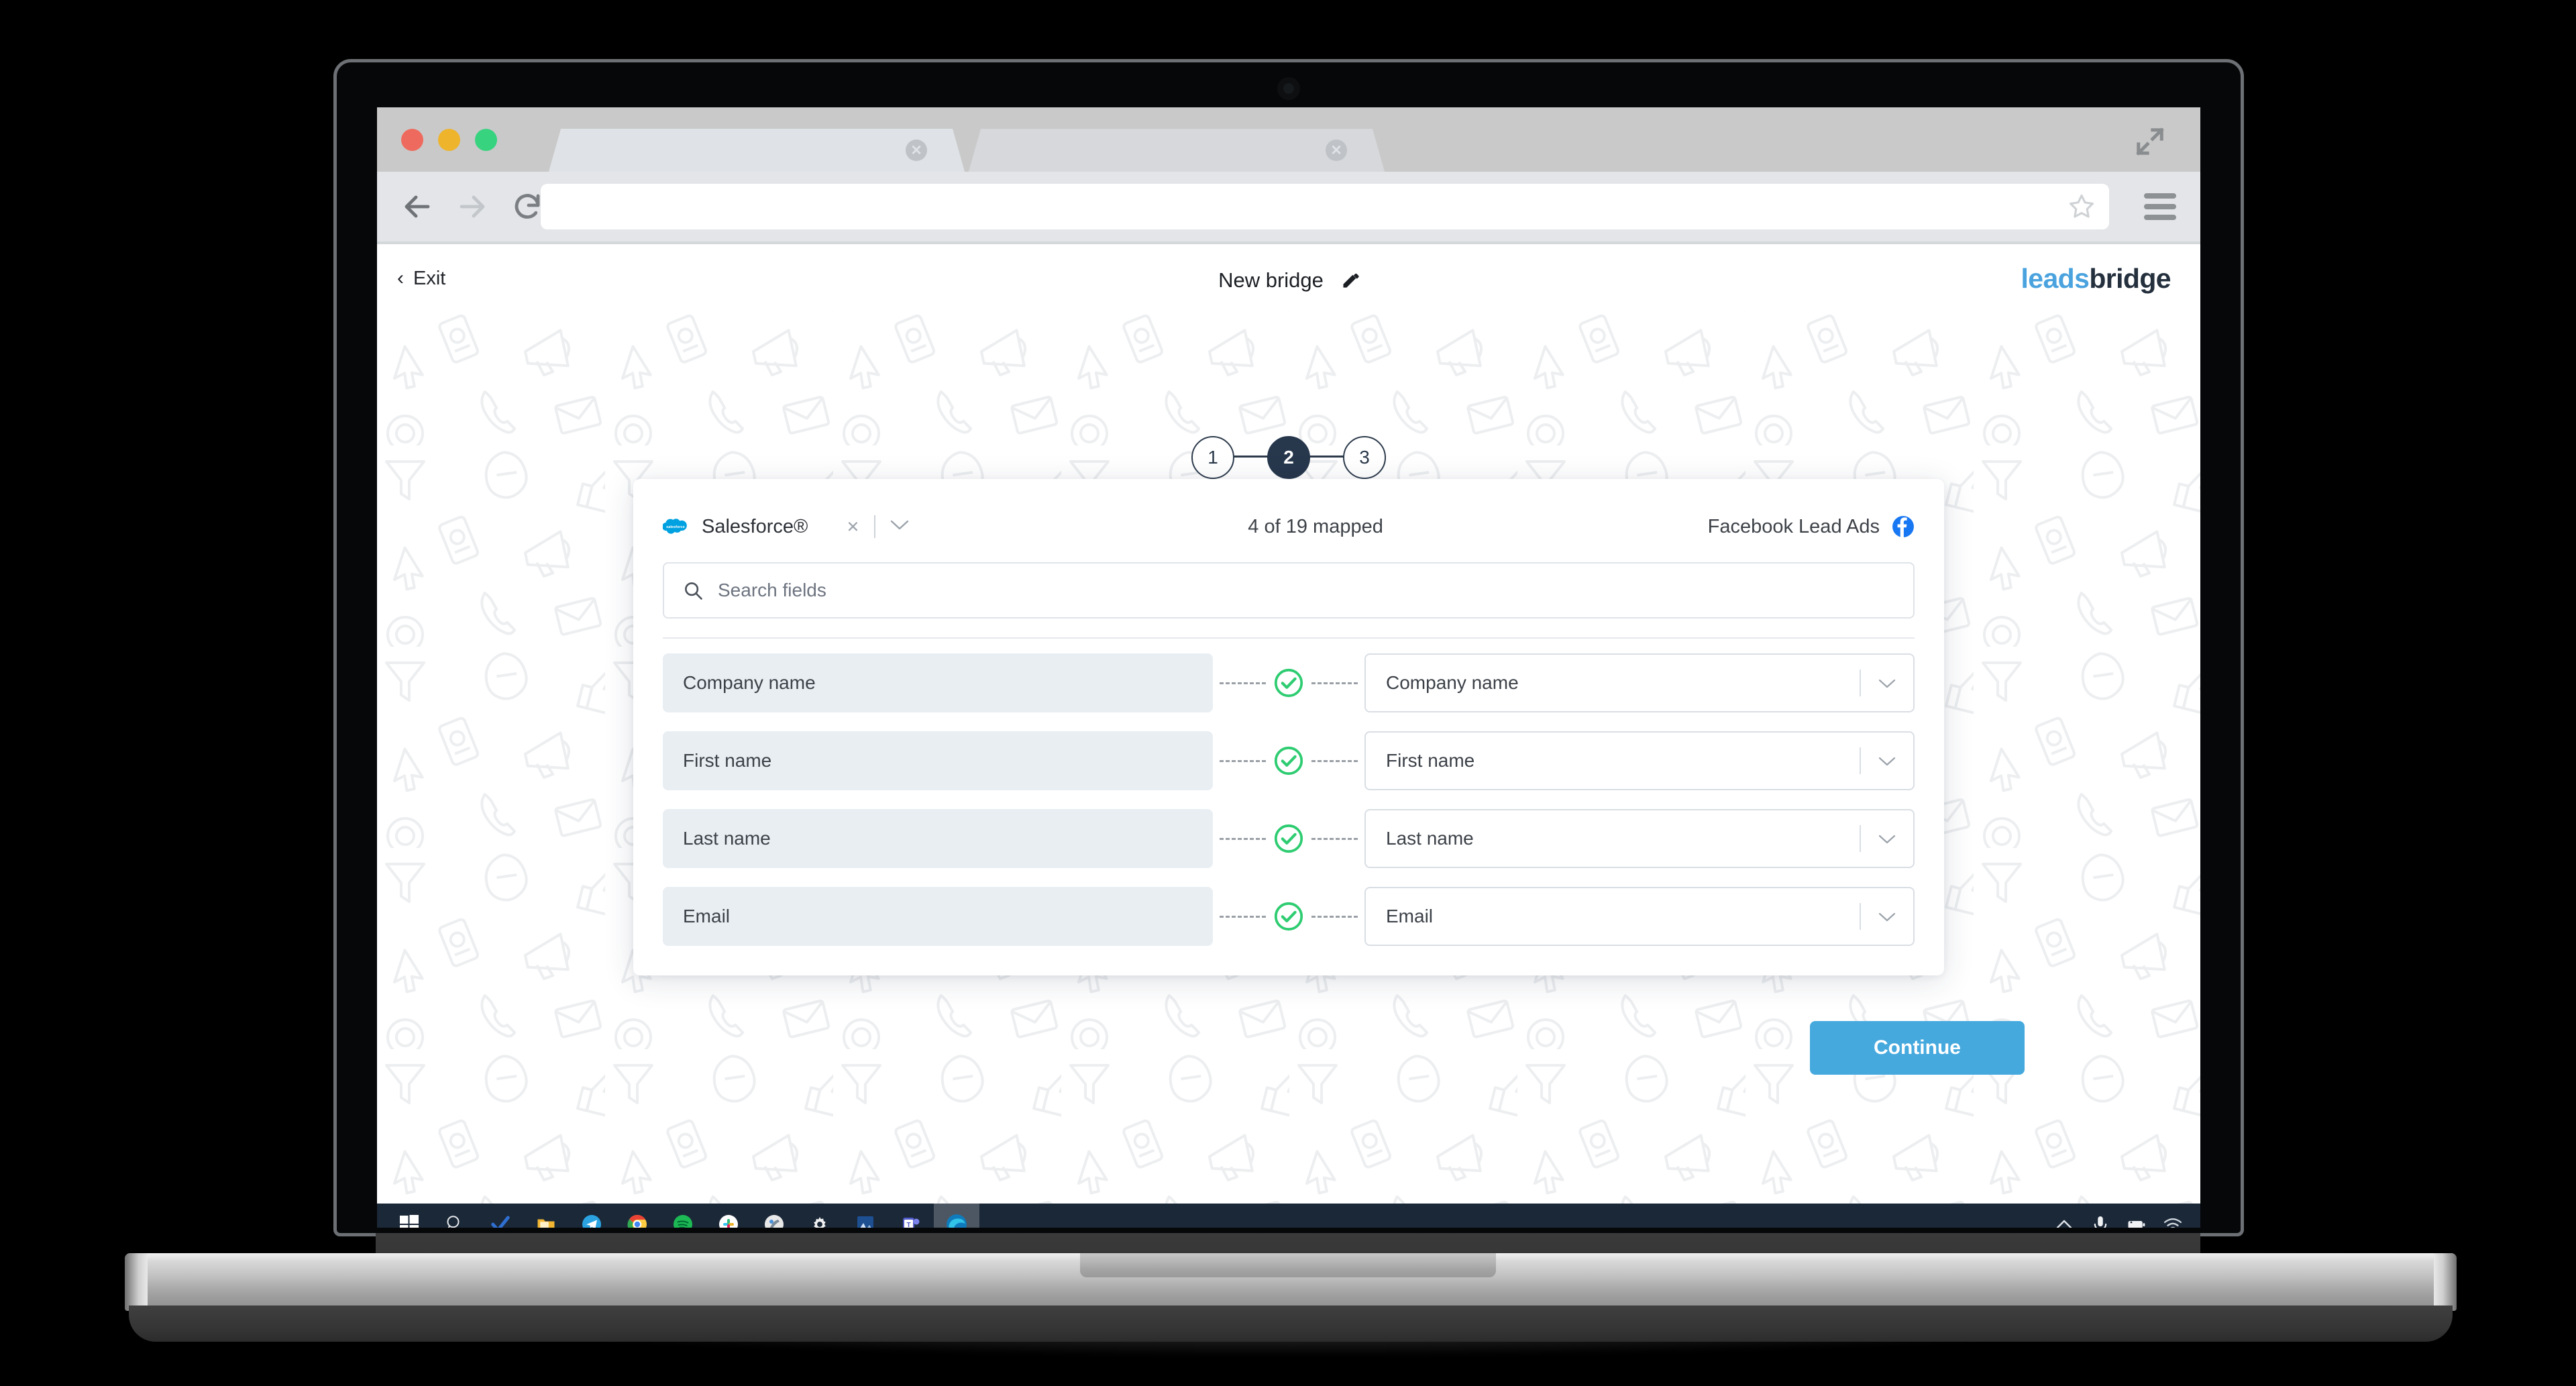  Describe the element at coordinates (1315, 526) in the screenshot. I see `mapped-count: 4 of 19 mapped` at that location.